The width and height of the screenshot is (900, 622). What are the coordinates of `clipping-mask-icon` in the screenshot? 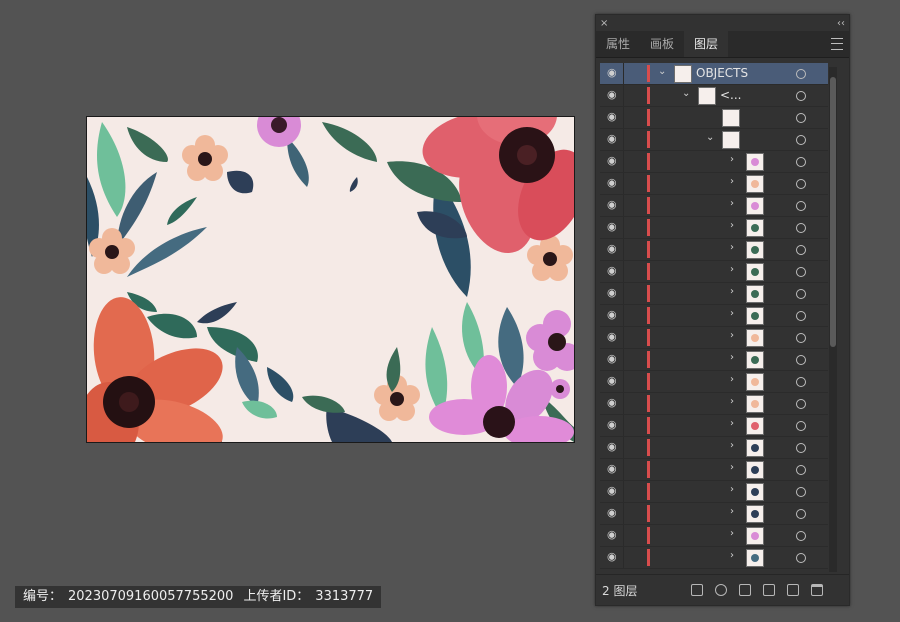 It's located at (745, 590).